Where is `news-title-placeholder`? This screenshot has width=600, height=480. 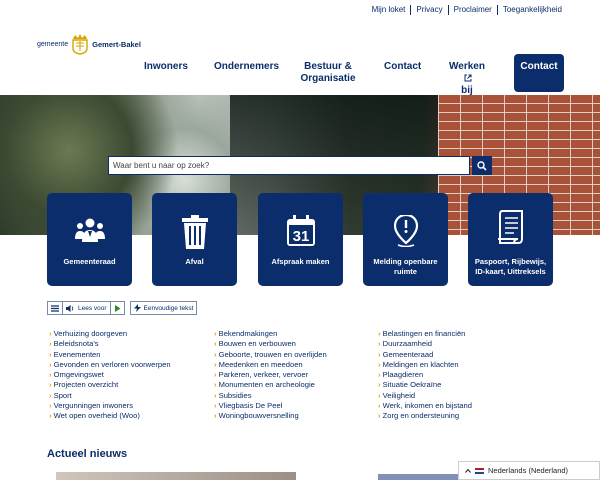
news-title-placeholder is located at coordinates (418, 477).